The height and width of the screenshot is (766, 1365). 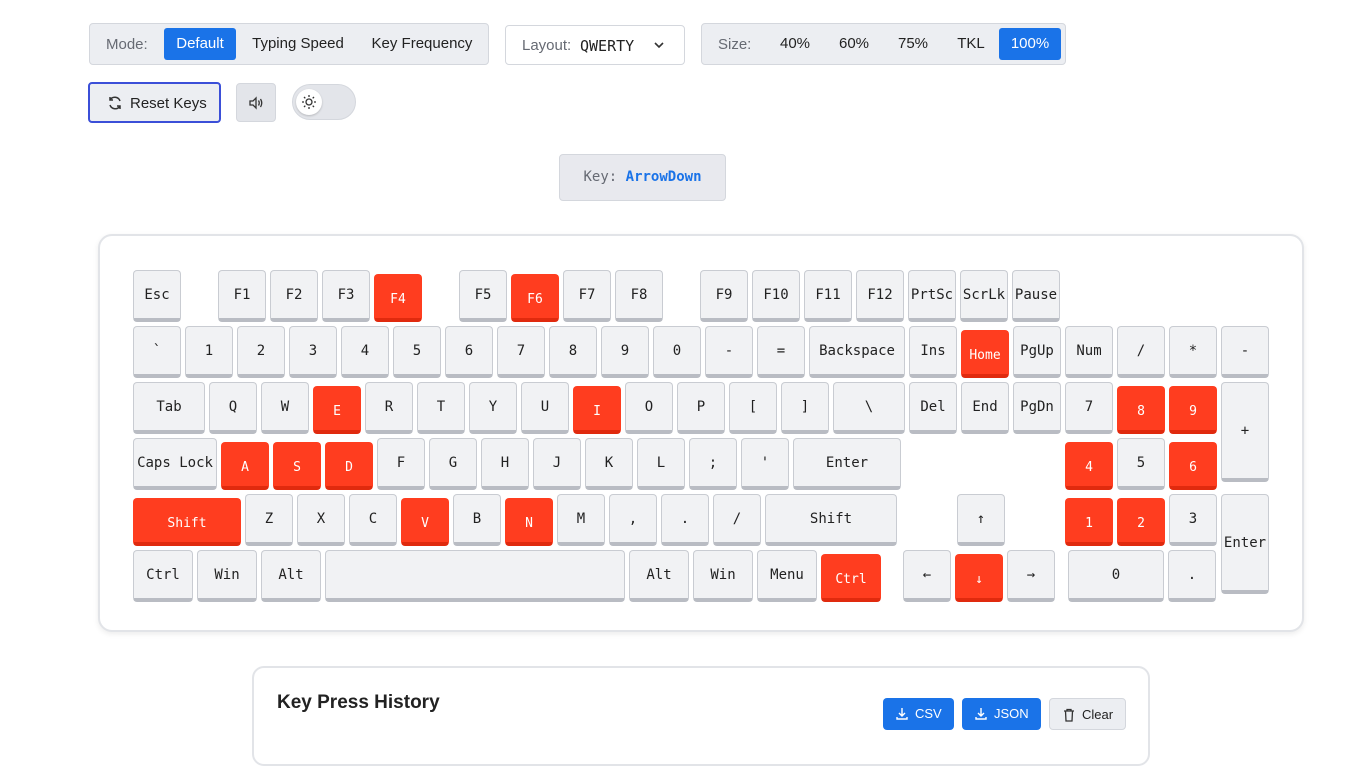 I want to click on key-right-bracket: ], so click(x=805, y=408).